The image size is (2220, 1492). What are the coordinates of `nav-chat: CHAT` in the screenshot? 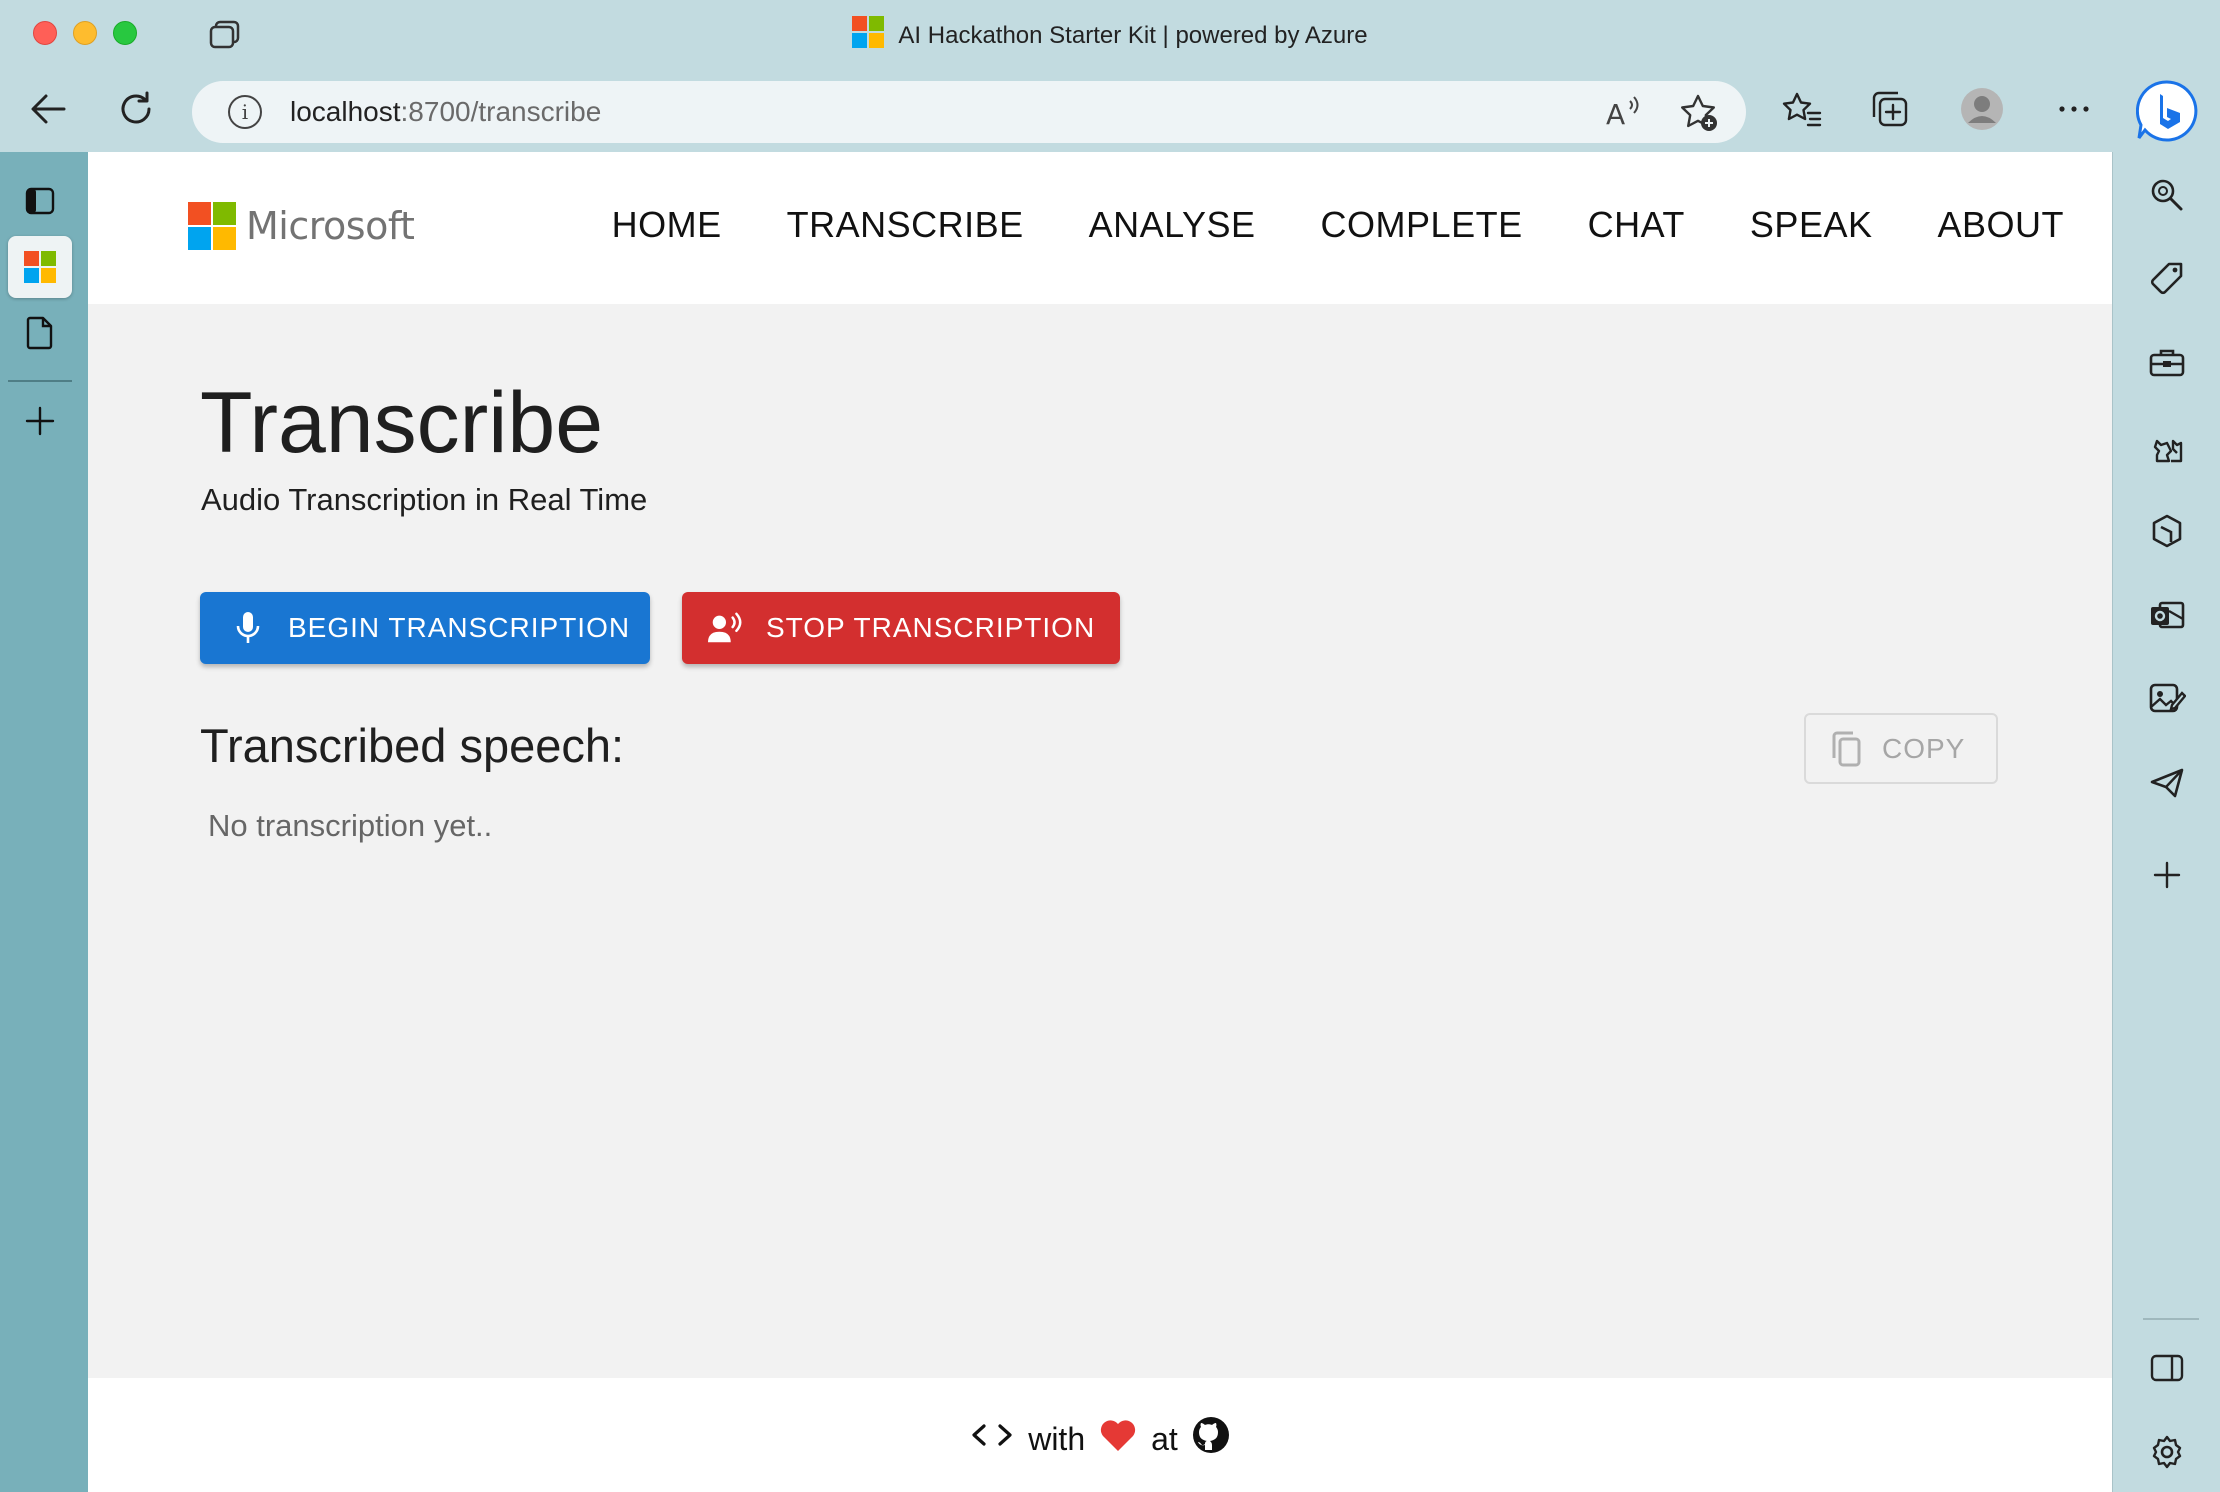 It's located at (1636, 225).